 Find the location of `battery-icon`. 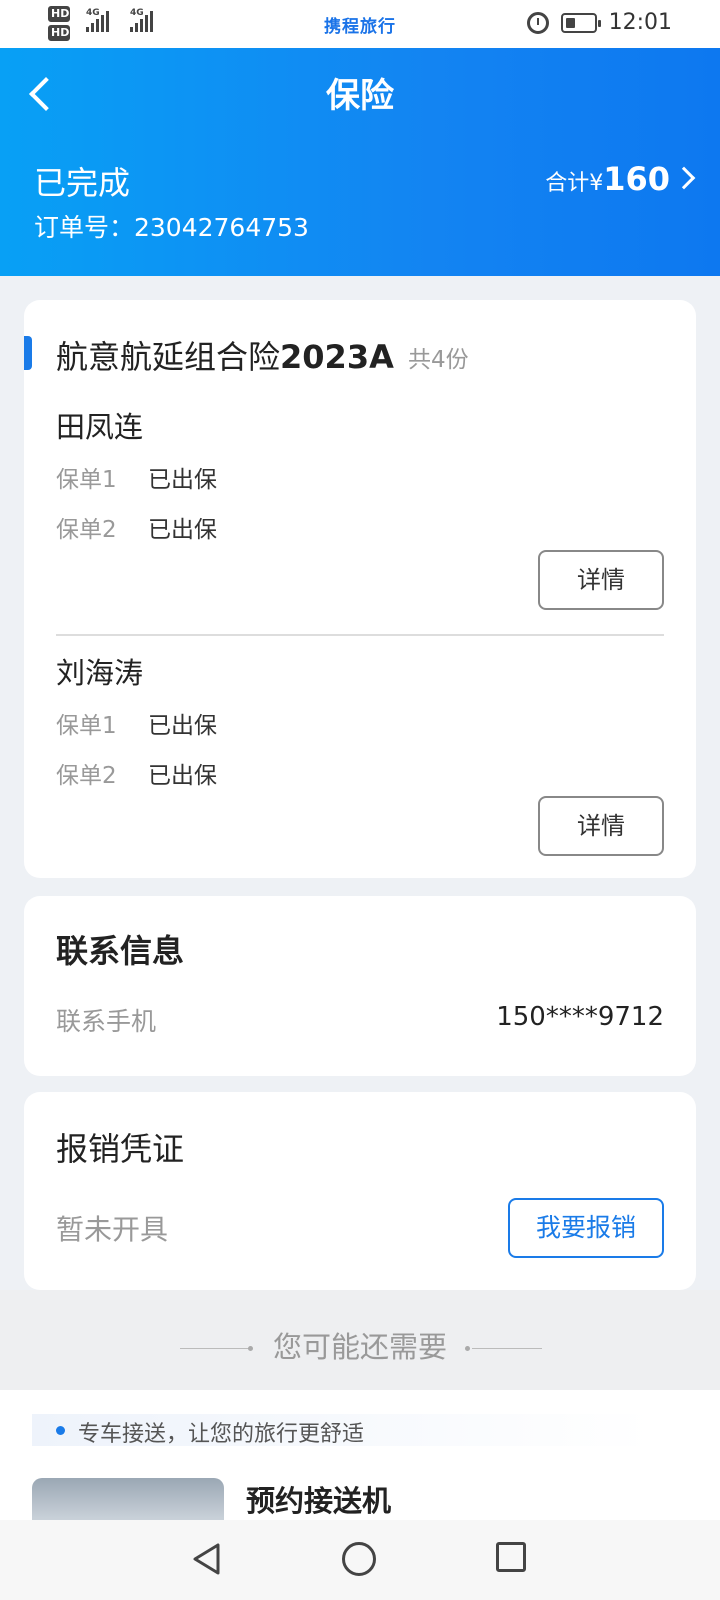

battery-icon is located at coordinates (580, 22).